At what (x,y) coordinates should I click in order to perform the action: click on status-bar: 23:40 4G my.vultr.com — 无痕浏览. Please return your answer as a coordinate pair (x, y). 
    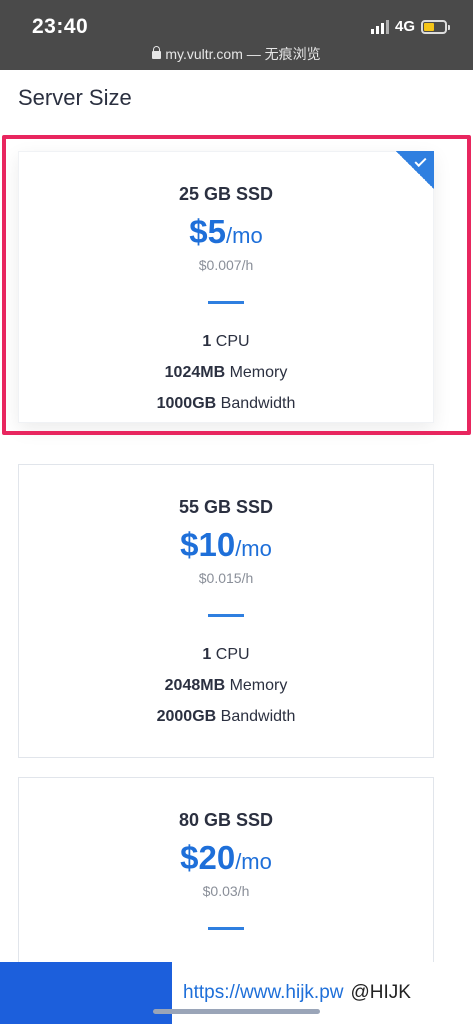
    Looking at the image, I should click on (236, 35).